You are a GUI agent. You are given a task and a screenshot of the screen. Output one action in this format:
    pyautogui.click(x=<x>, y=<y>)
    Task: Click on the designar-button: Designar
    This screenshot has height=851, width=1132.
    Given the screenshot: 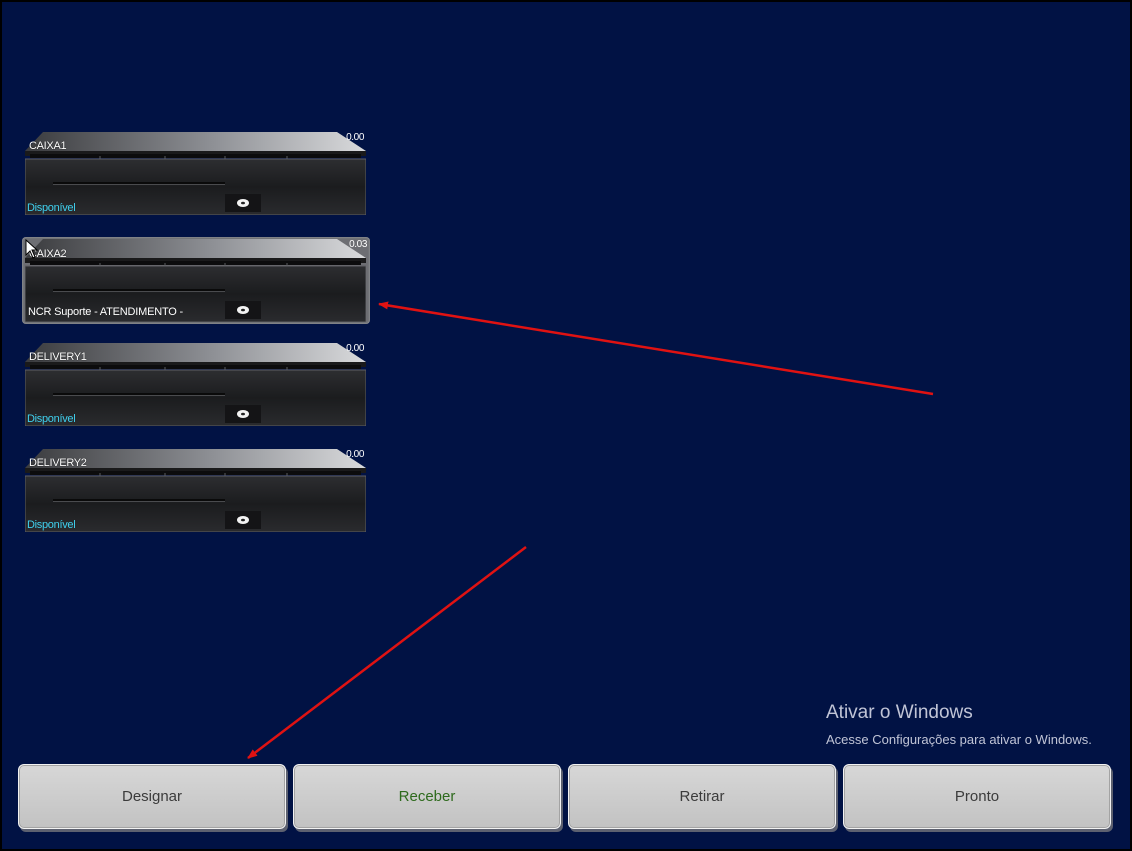 What is the action you would take?
    pyautogui.click(x=152, y=796)
    